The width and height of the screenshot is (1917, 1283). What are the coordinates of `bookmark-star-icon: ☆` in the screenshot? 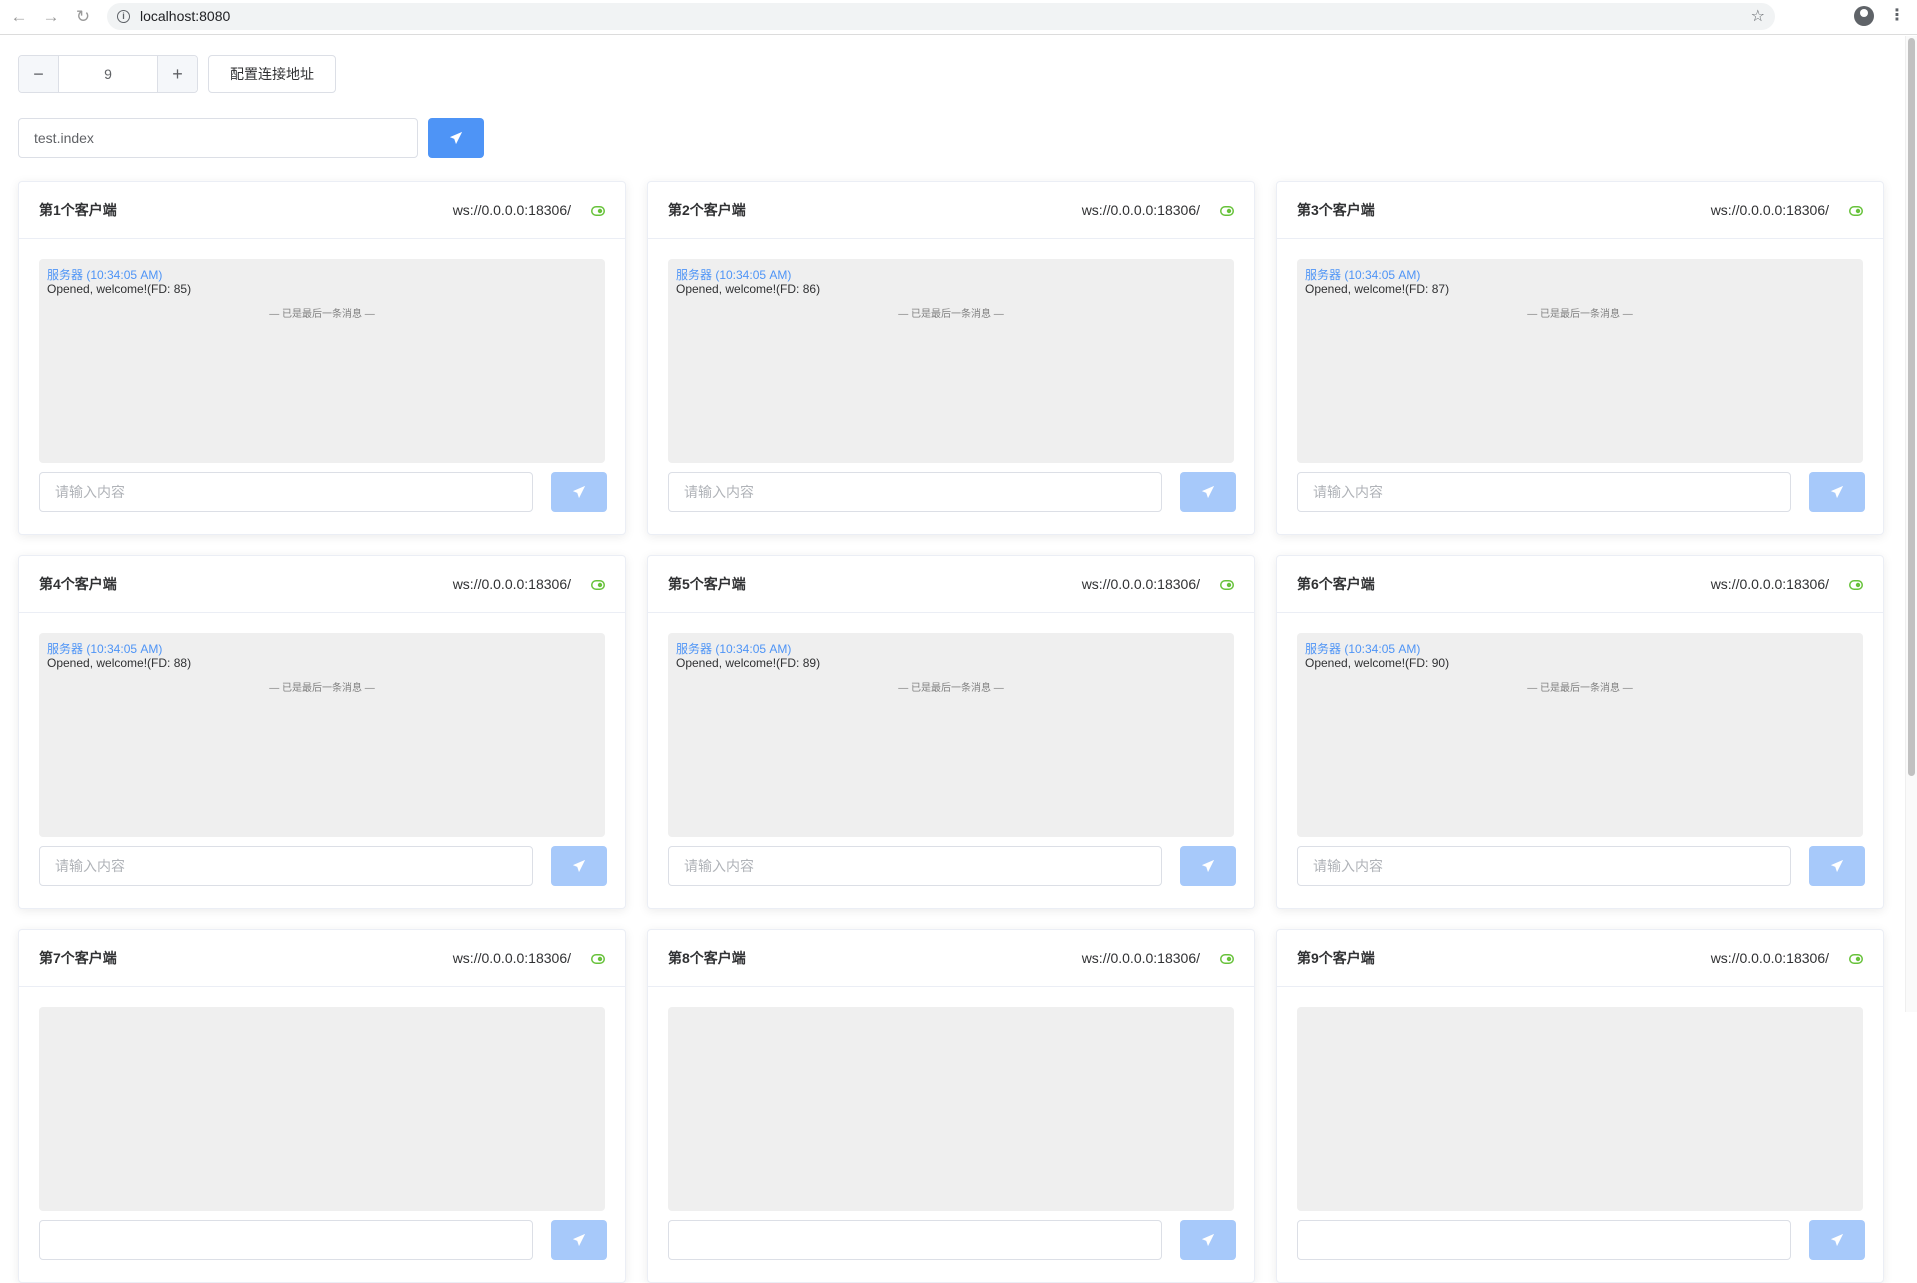 It's located at (1758, 16).